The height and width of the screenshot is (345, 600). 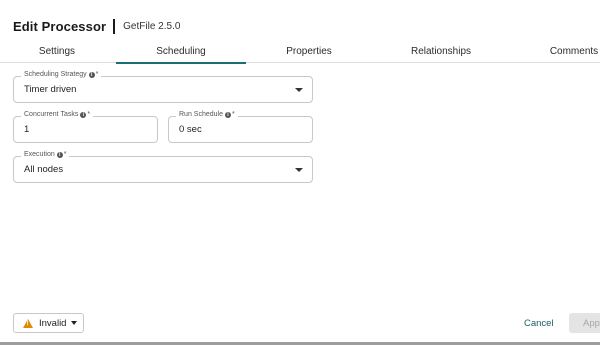 I want to click on run-schedule-input: Run Schedule i * 0 sec, so click(x=240, y=127).